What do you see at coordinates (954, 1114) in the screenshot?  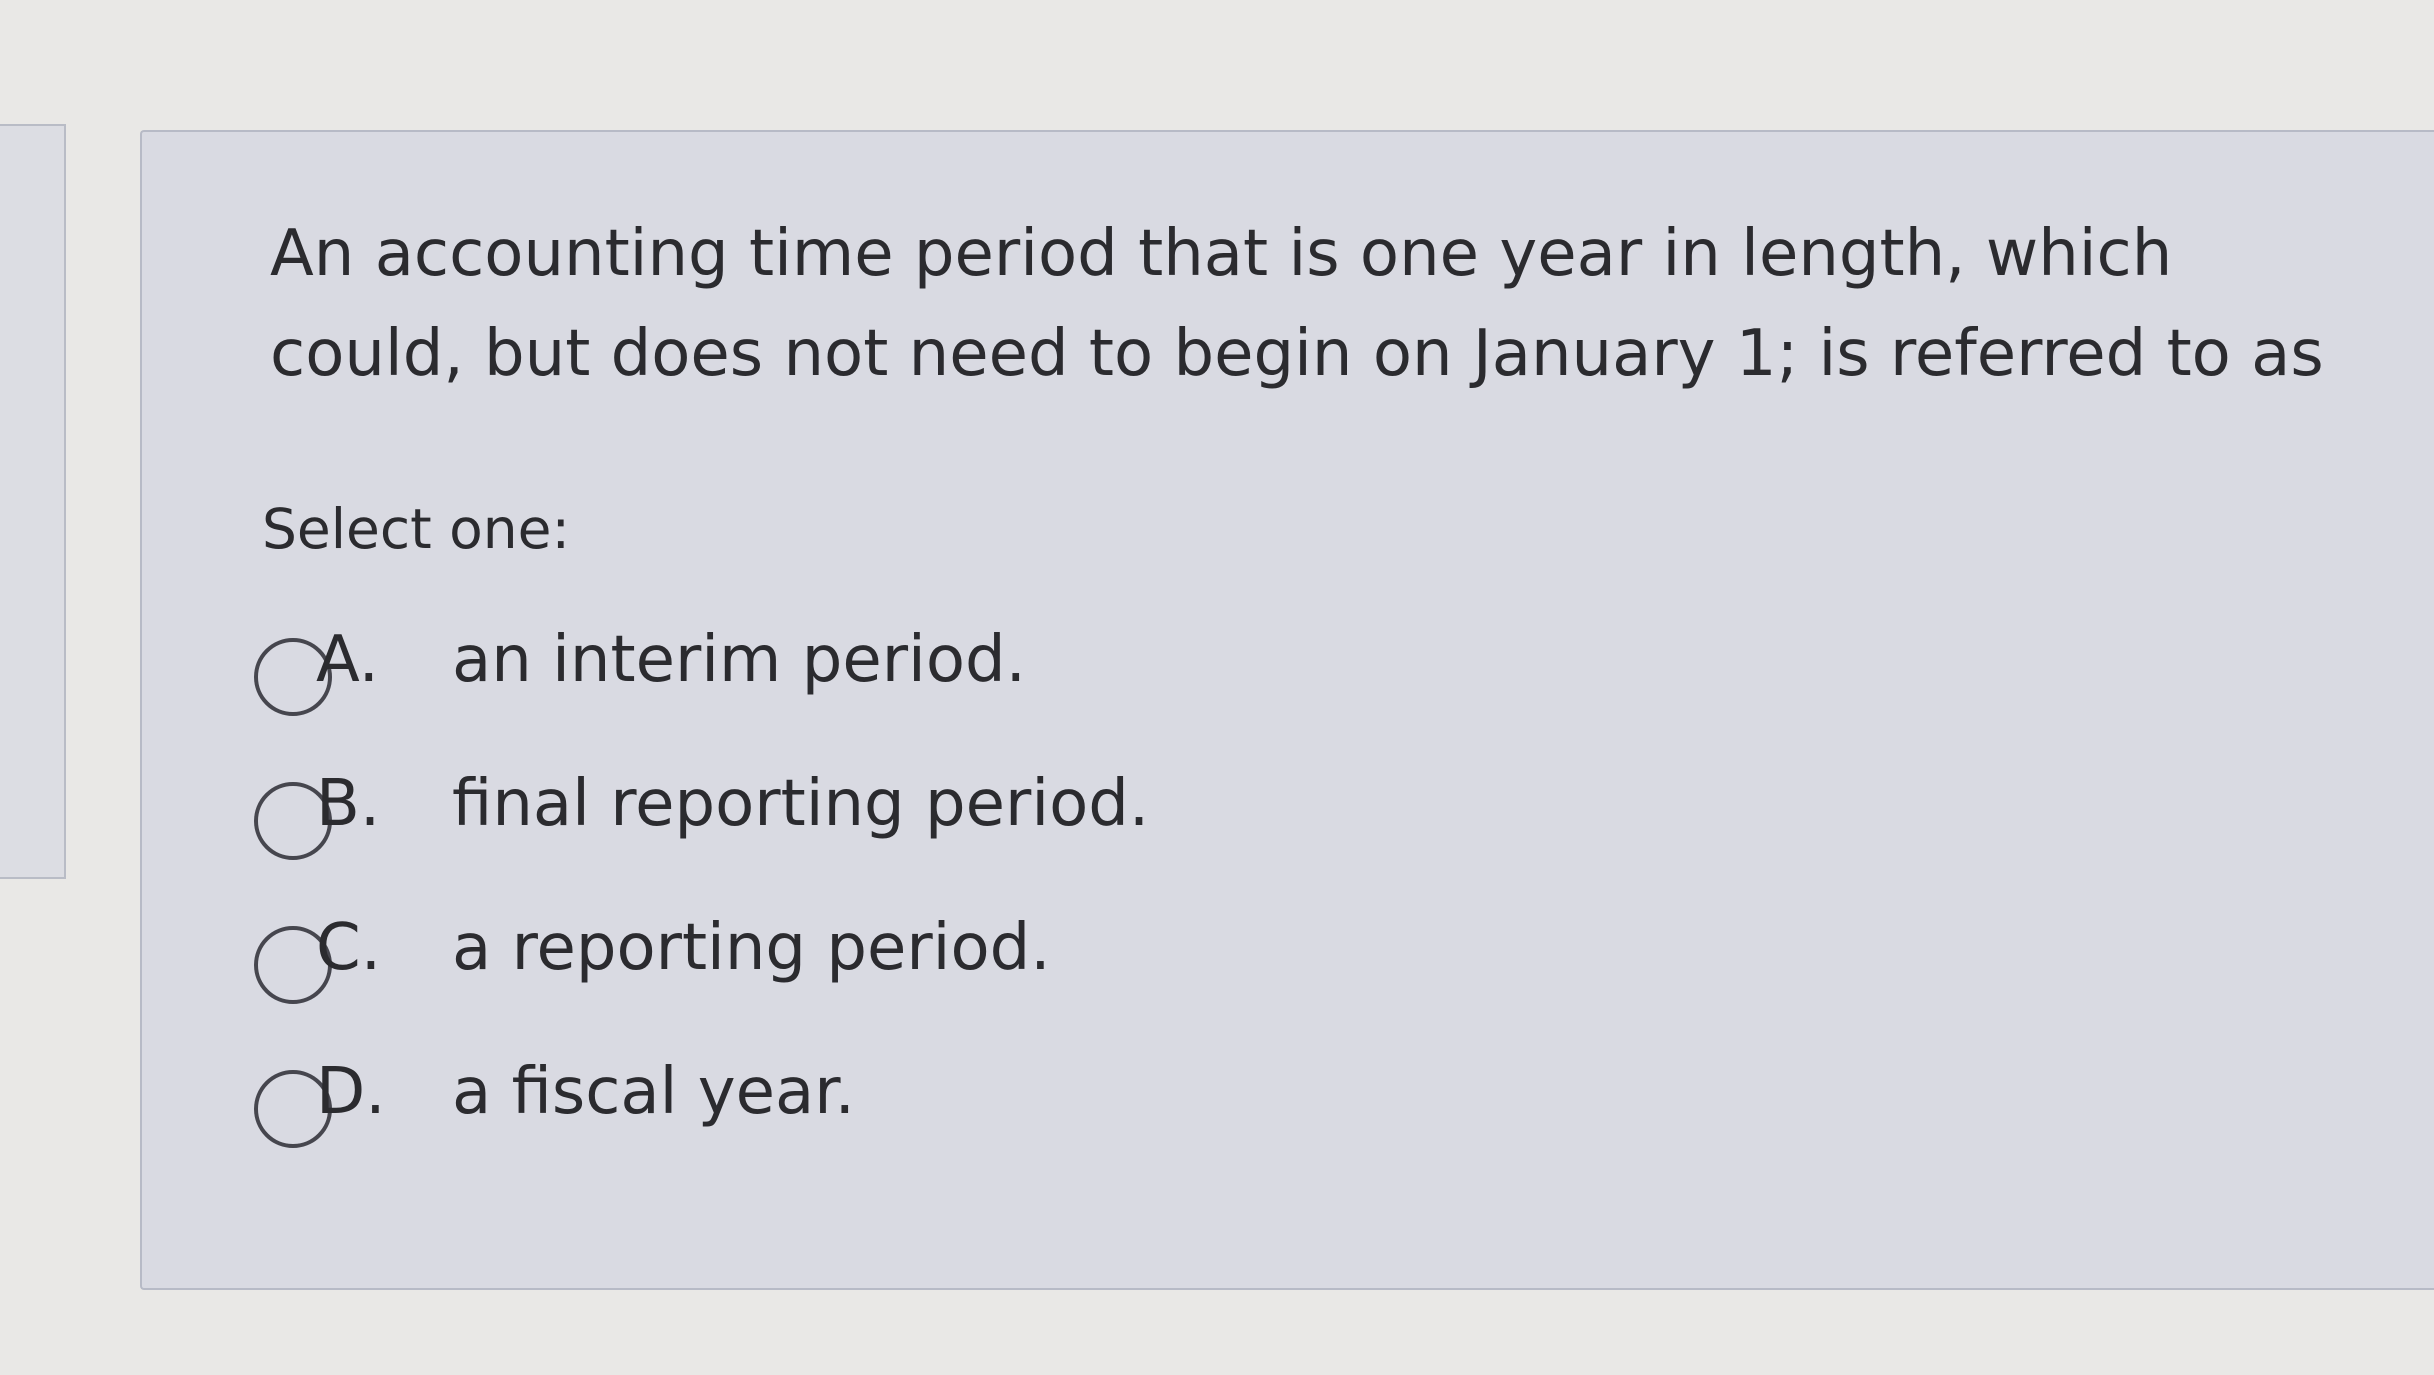 I see `answer-option-d: D. a fiscal year.` at bounding box center [954, 1114].